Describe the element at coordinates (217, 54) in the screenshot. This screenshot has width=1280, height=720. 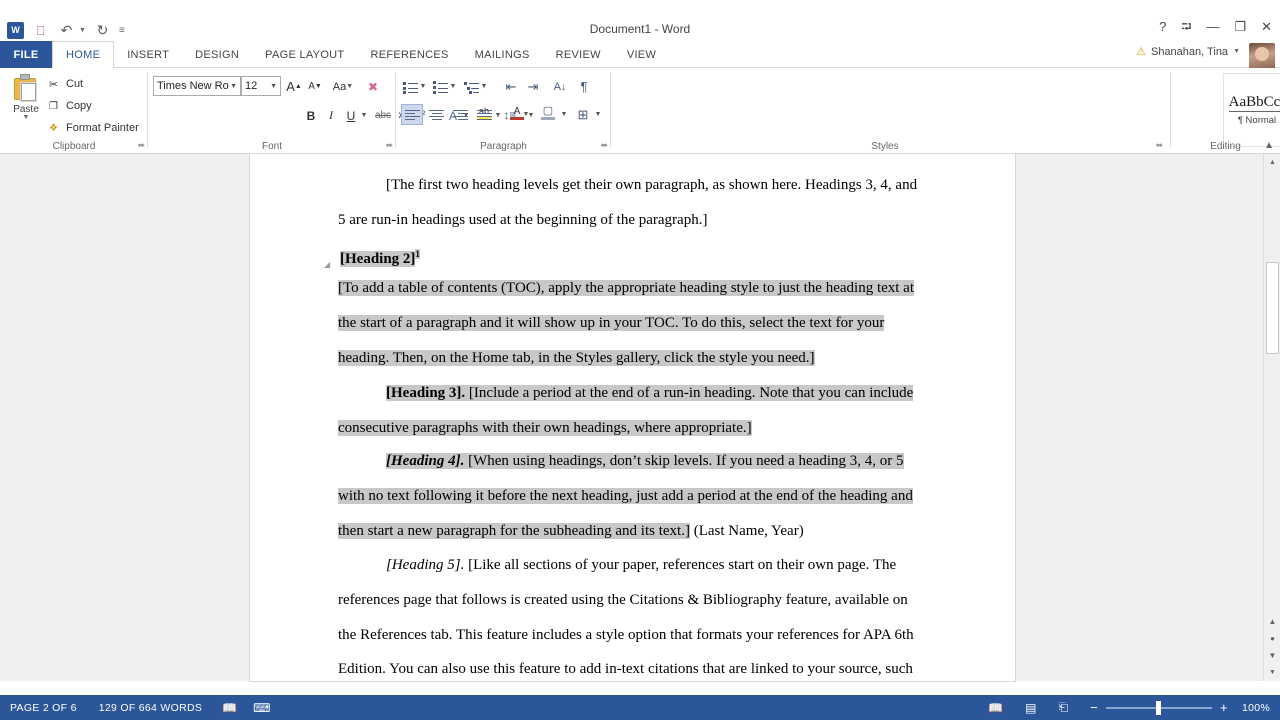
I see `tab-design: DESIGN` at that location.